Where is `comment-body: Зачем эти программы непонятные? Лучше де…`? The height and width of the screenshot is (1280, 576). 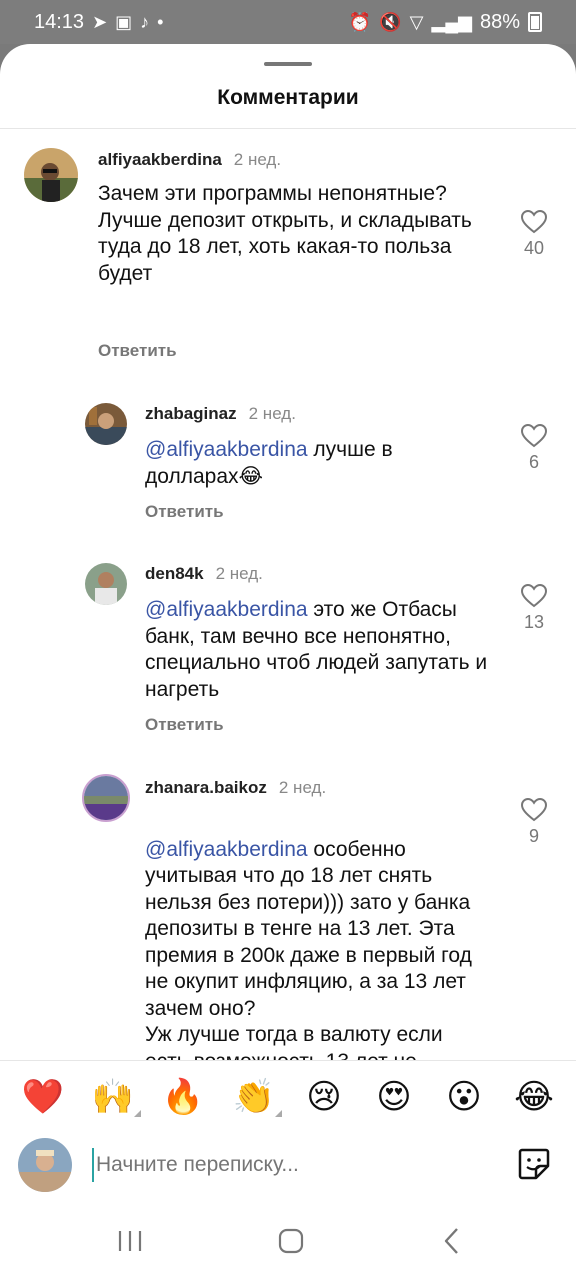 comment-body: Зачем эти программы непонятные? Лучше де… is located at coordinates (285, 233).